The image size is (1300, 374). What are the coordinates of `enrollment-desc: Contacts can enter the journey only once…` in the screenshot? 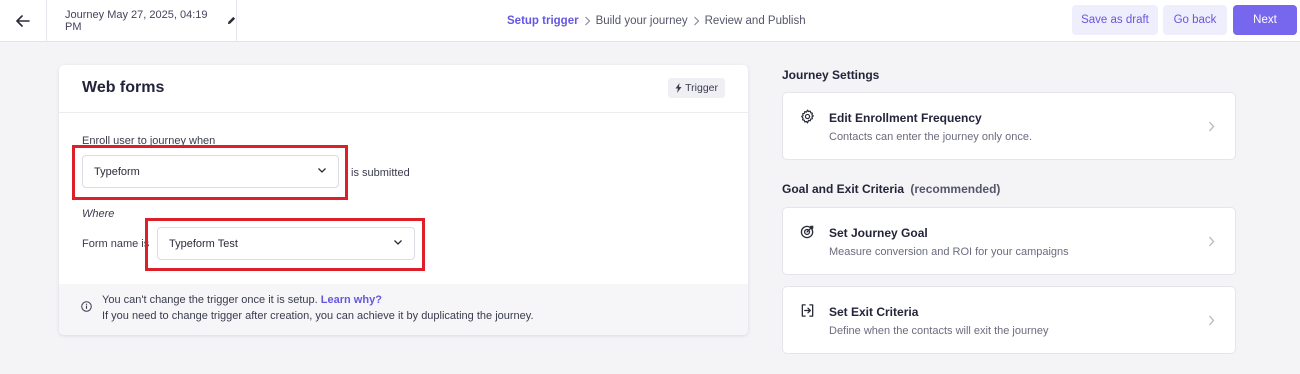 It's located at (931, 137).